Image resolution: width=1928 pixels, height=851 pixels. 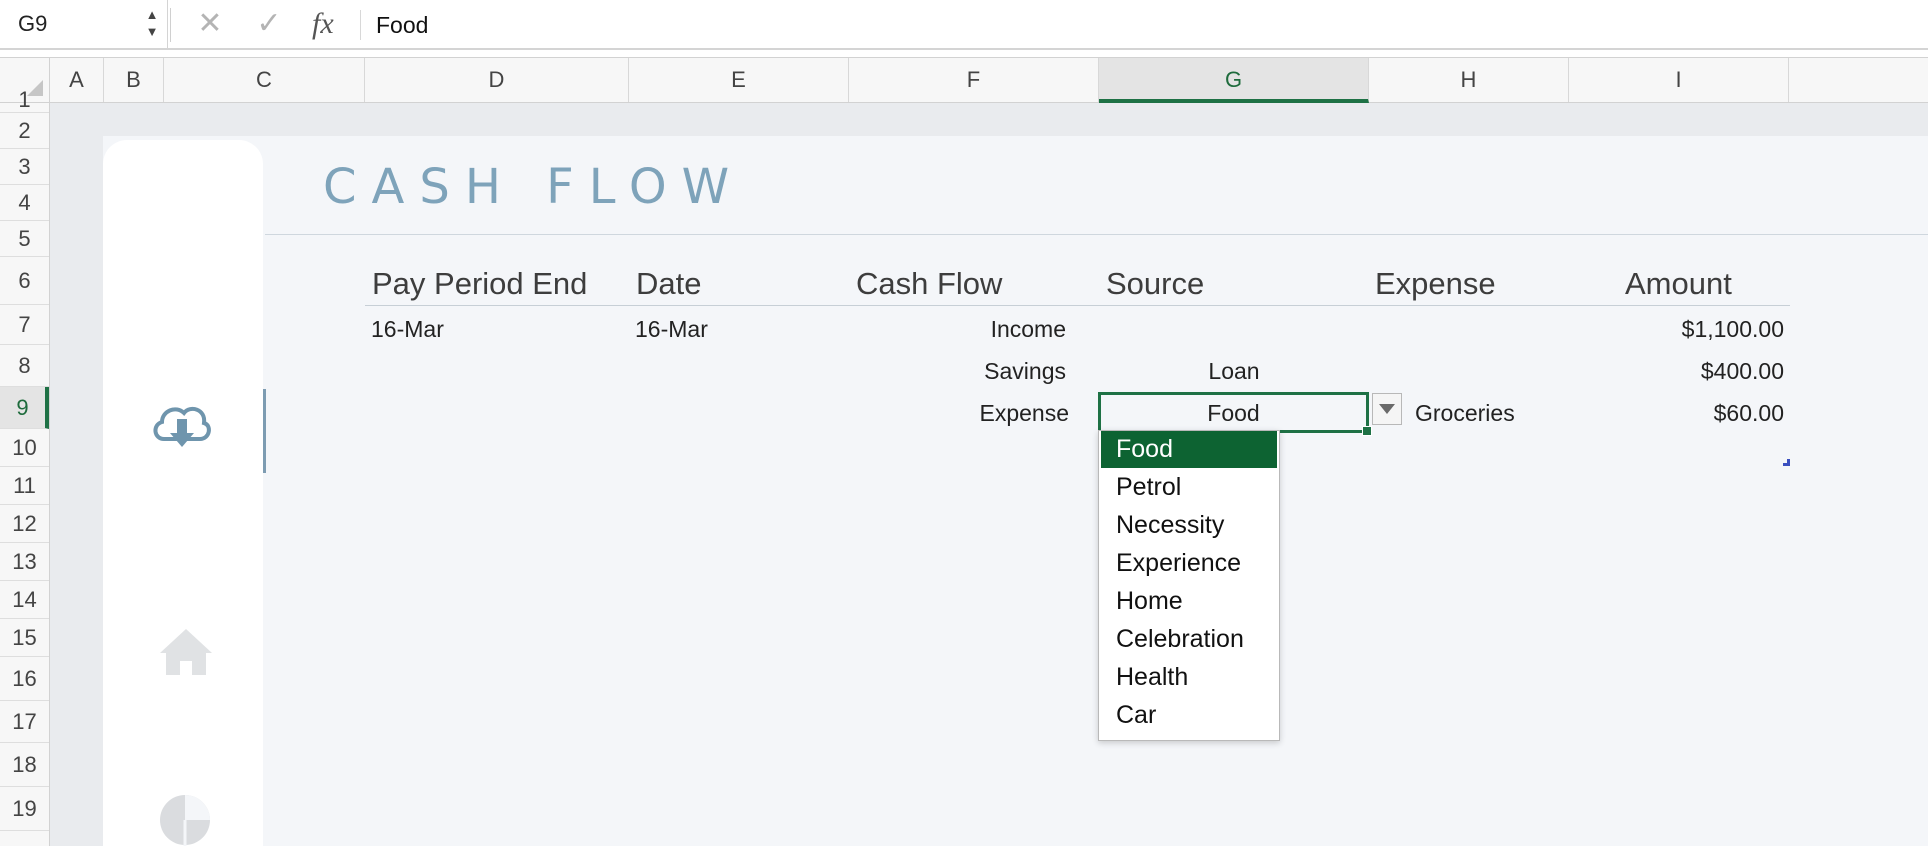 What do you see at coordinates (974, 80) in the screenshot?
I see `column-header-f: F` at bounding box center [974, 80].